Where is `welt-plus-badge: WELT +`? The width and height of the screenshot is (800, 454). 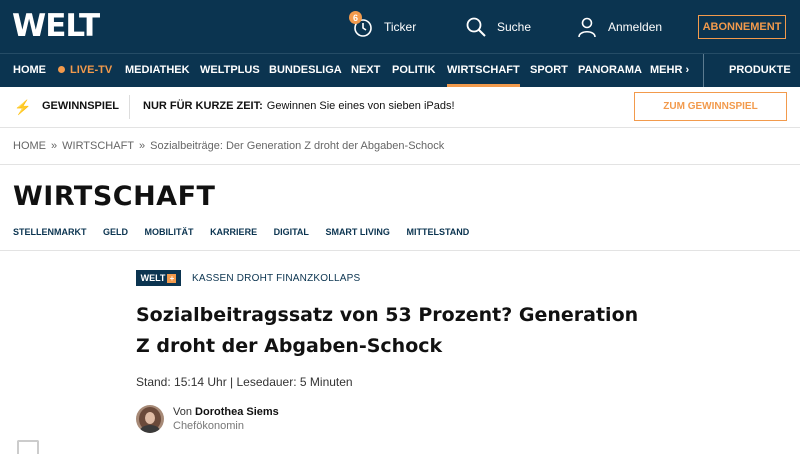 welt-plus-badge: WELT + is located at coordinates (158, 278).